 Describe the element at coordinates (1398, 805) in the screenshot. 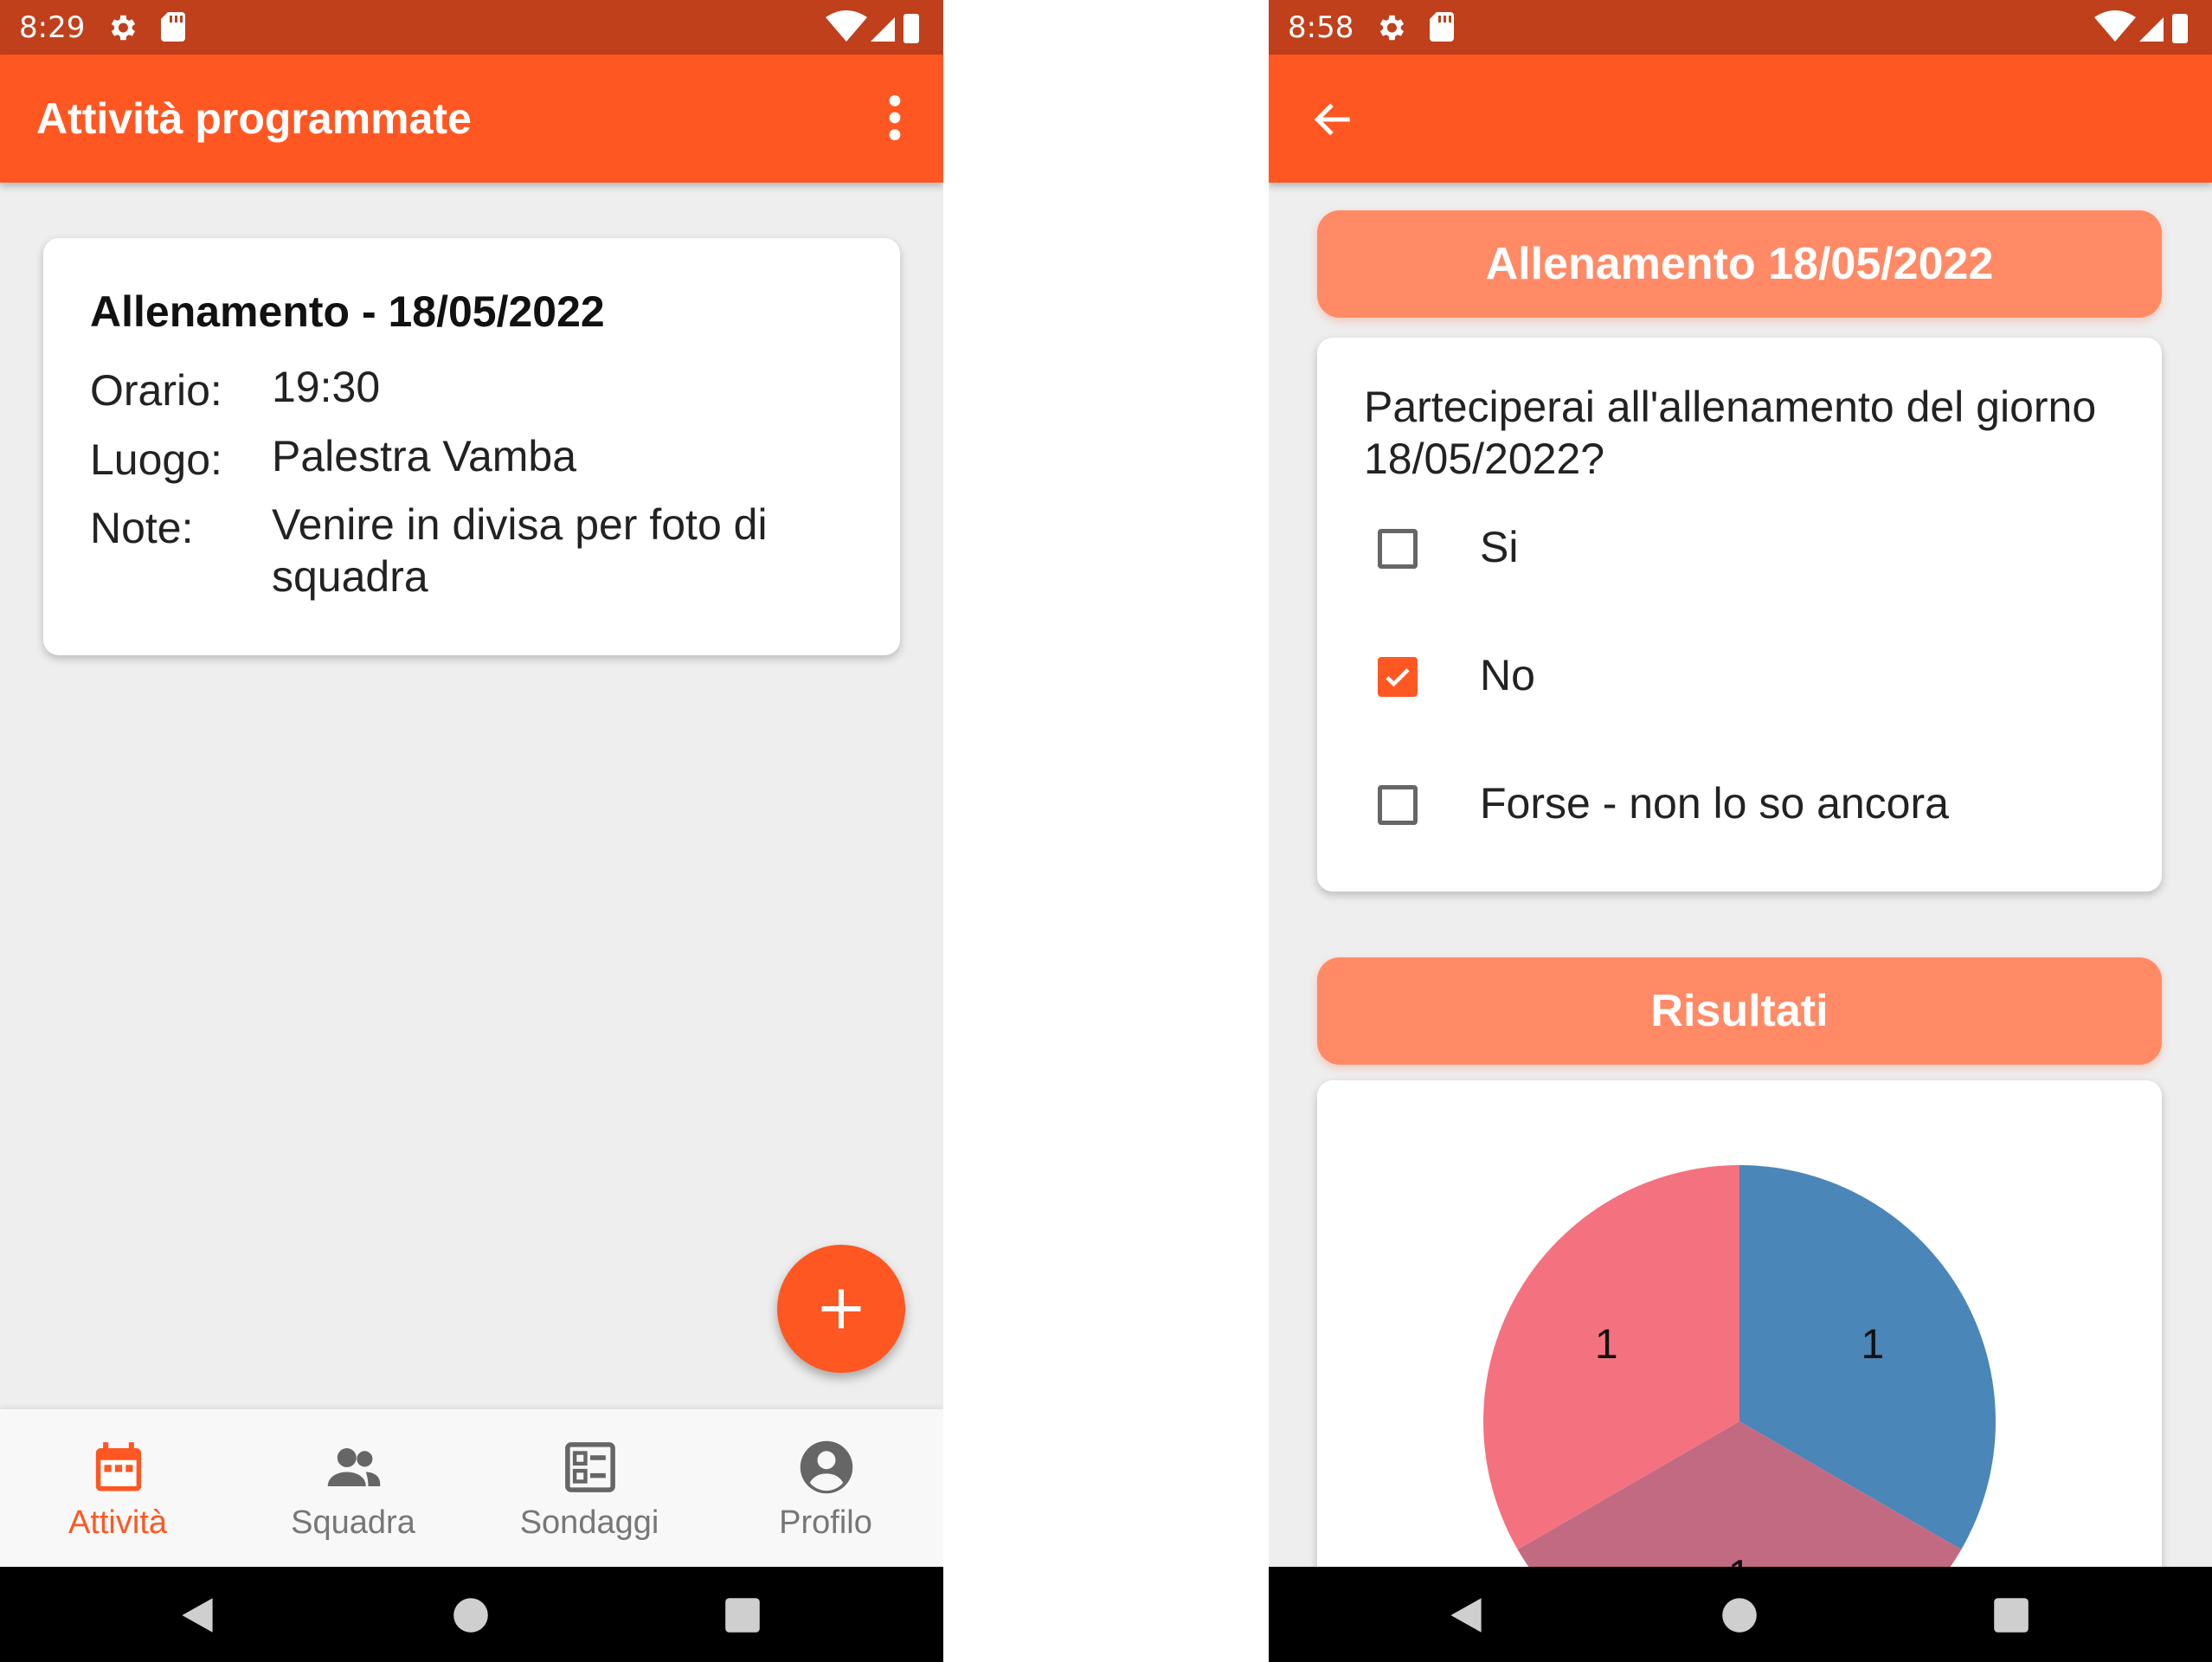

I see `checkbox-forse` at that location.